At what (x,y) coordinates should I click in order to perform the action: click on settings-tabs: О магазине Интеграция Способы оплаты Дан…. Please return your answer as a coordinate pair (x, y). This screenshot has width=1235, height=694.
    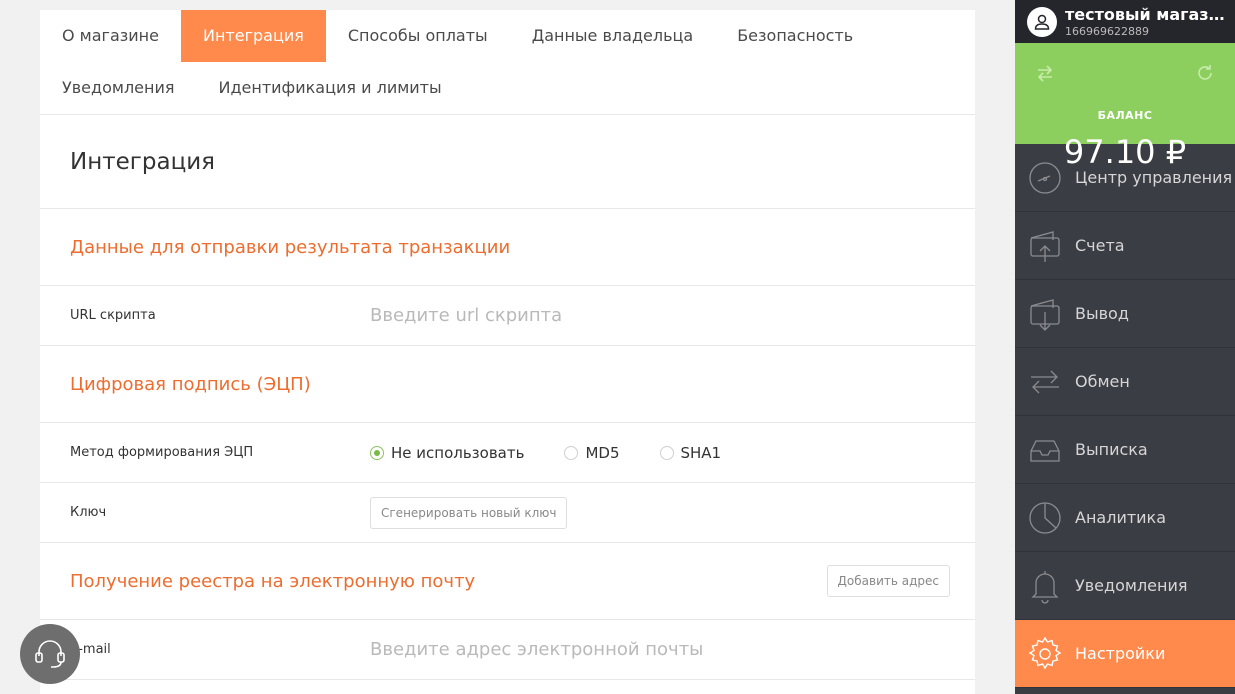
    Looking at the image, I should click on (507, 62).